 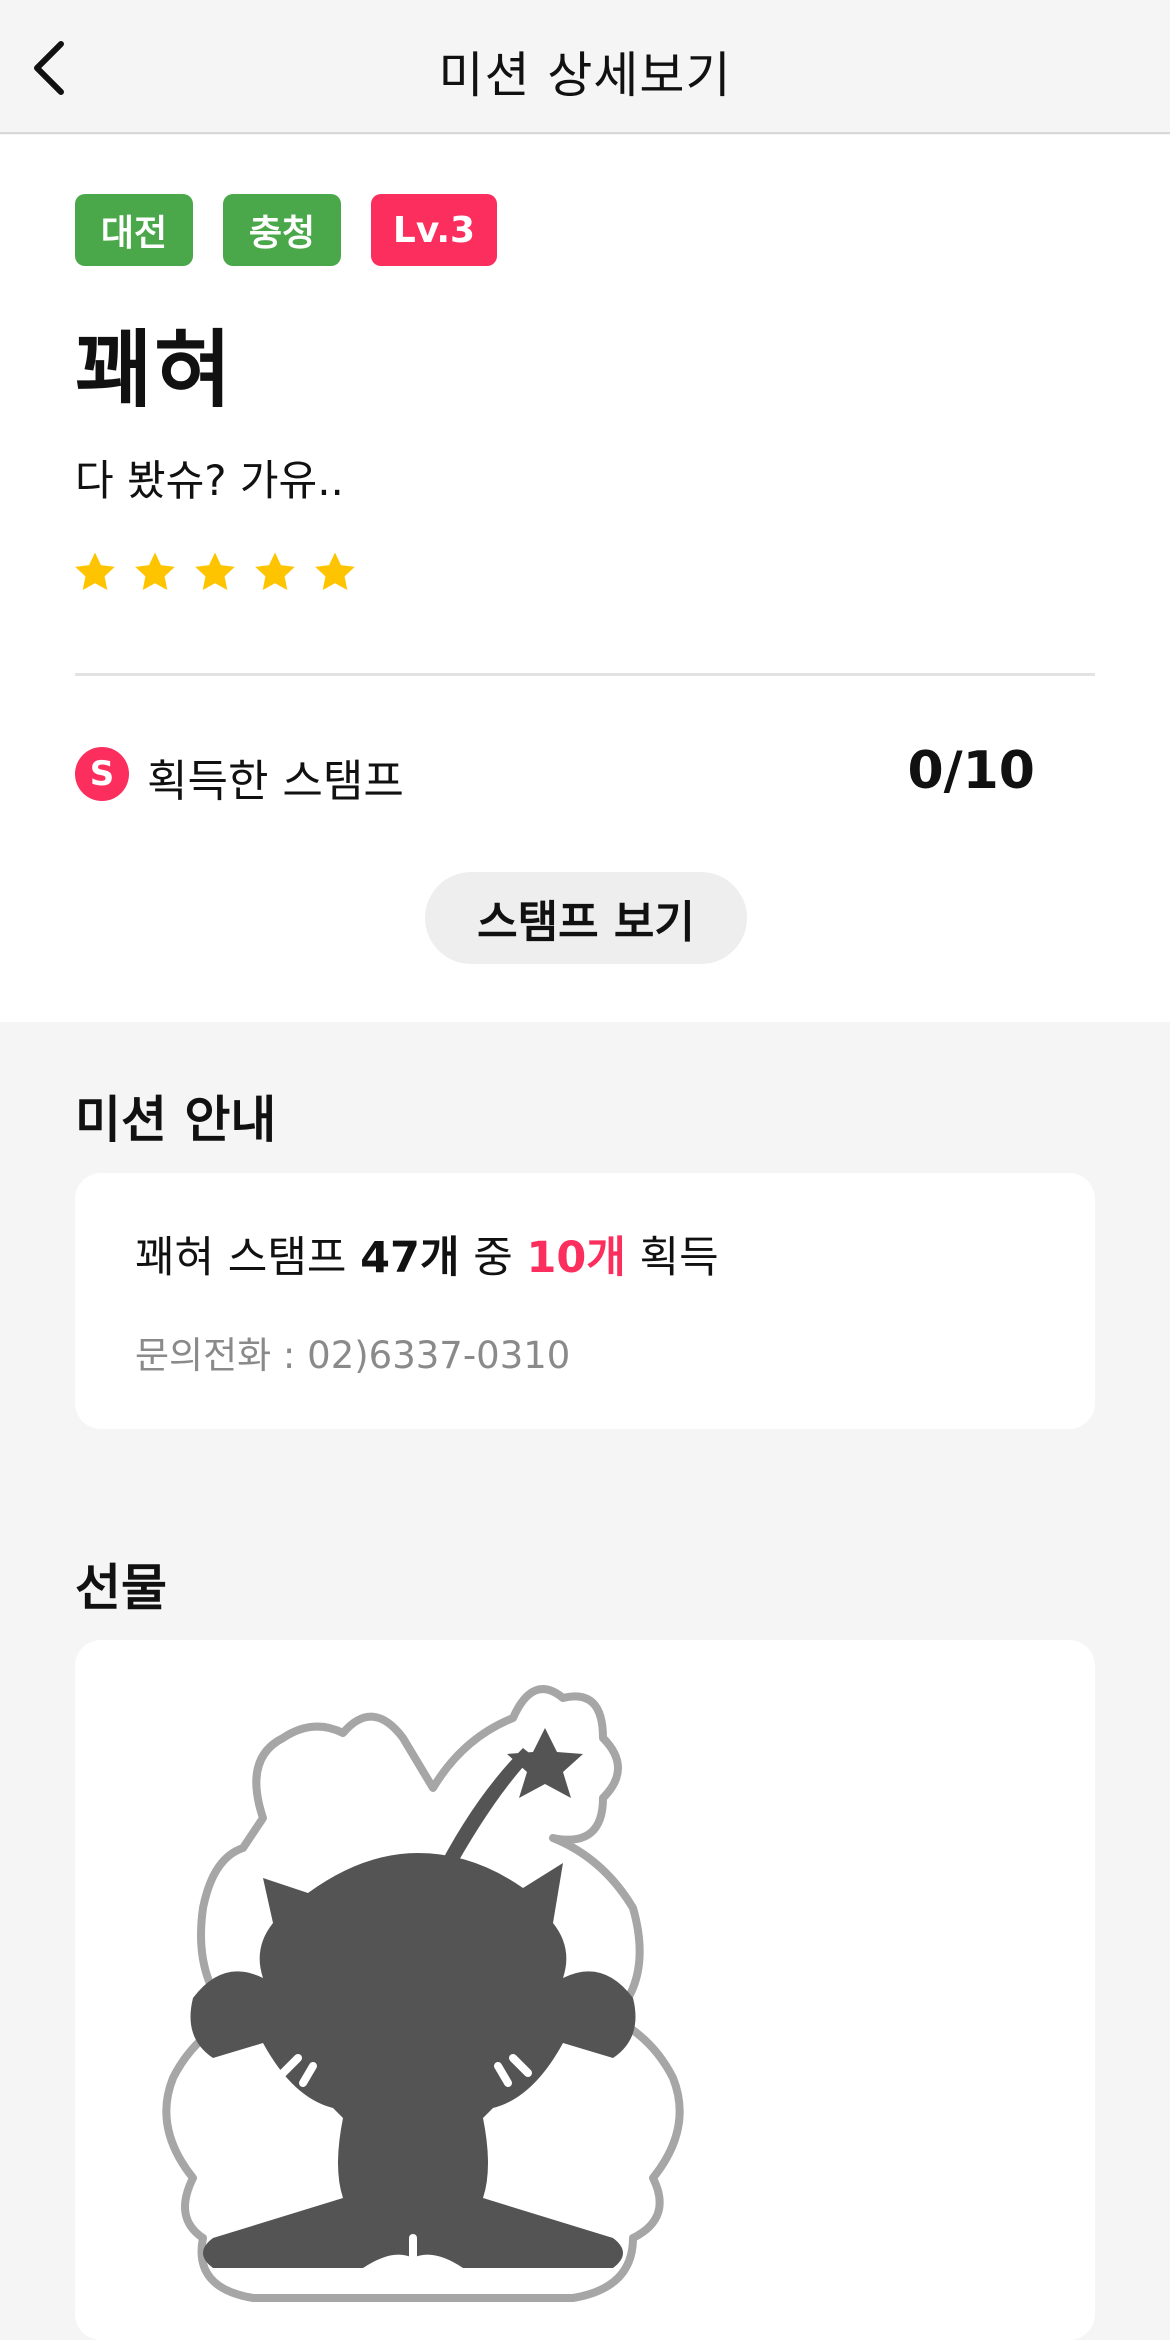 I want to click on mission-title: 꽤혀, so click(x=154, y=370).